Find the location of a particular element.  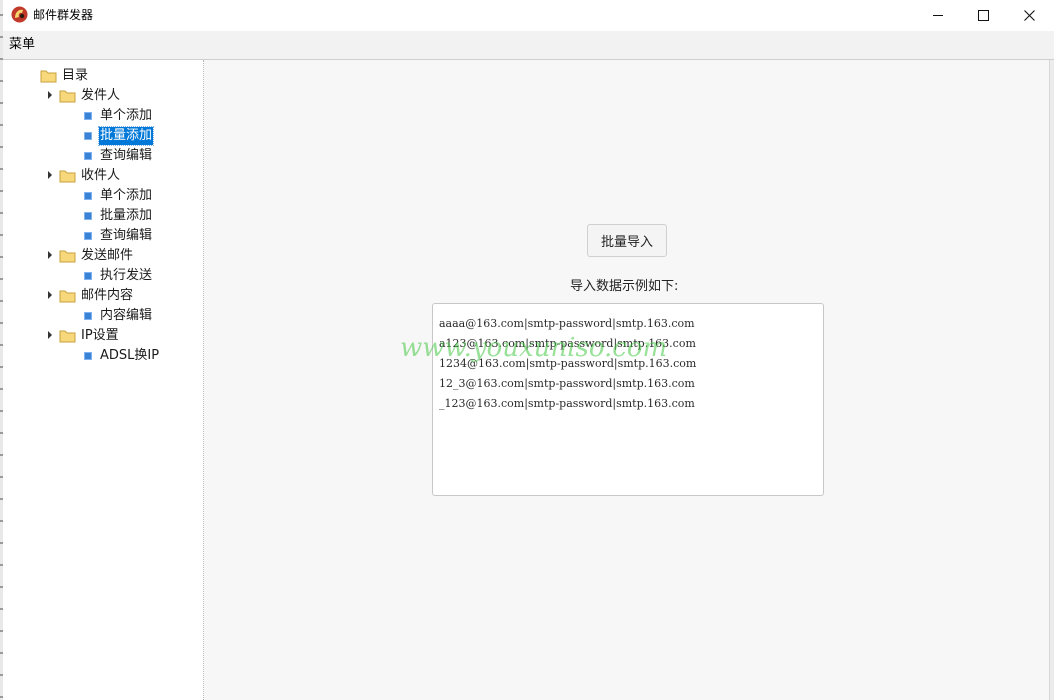

tree-group-ip-settings: IP设置 is located at coordinates (89, 336).